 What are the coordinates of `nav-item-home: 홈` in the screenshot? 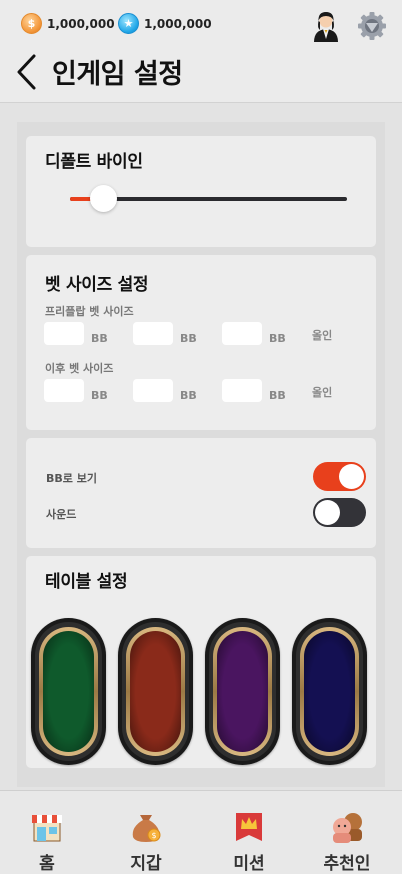 It's located at (48, 832).